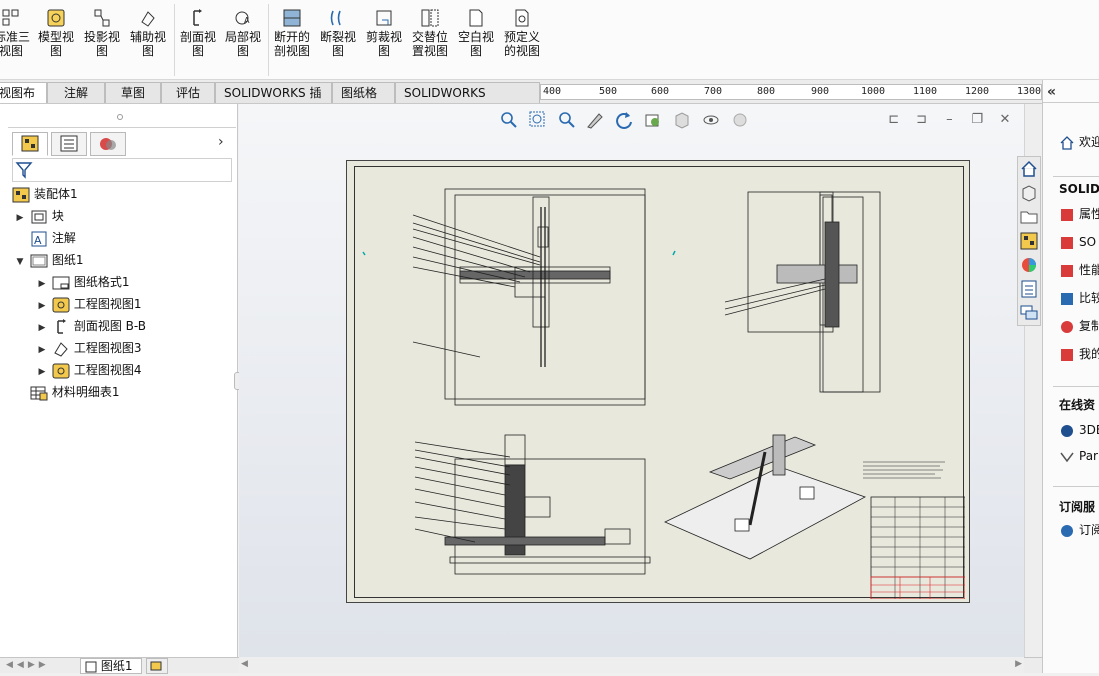 The width and height of the screenshot is (1099, 676). Describe the element at coordinates (509, 120) in the screenshot. I see `zoom-to-fit-icon` at that location.